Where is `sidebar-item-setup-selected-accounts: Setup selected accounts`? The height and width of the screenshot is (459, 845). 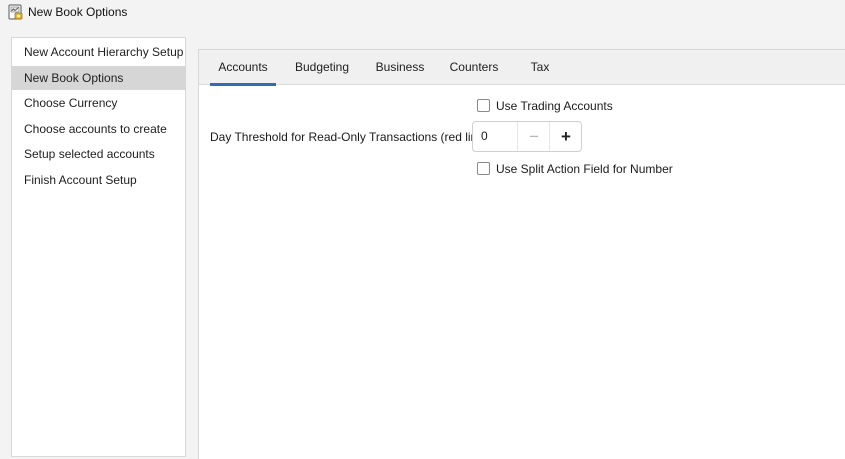 sidebar-item-setup-selected-accounts: Setup selected accounts is located at coordinates (99, 154).